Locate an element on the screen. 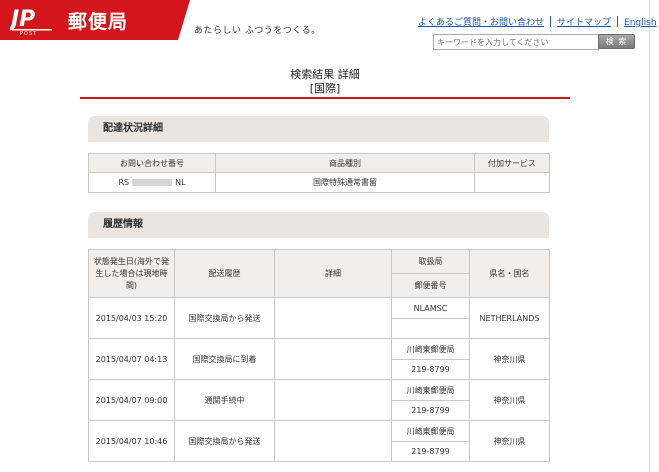 Image resolution: width=659 pixels, height=472 pixels. column-header-inquiry-number: お問い合わせ番号 is located at coordinates (152, 163).